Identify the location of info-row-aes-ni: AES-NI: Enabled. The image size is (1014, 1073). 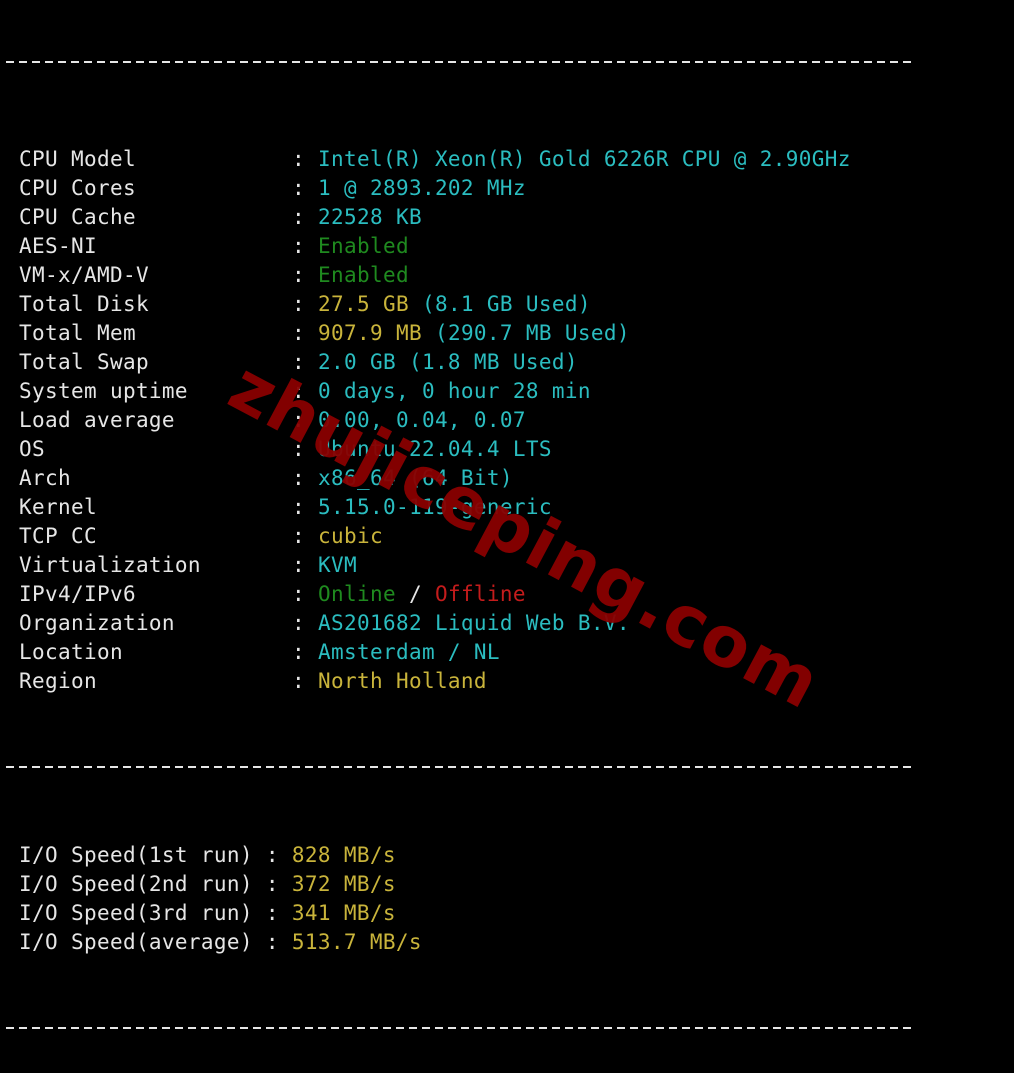
(510, 246).